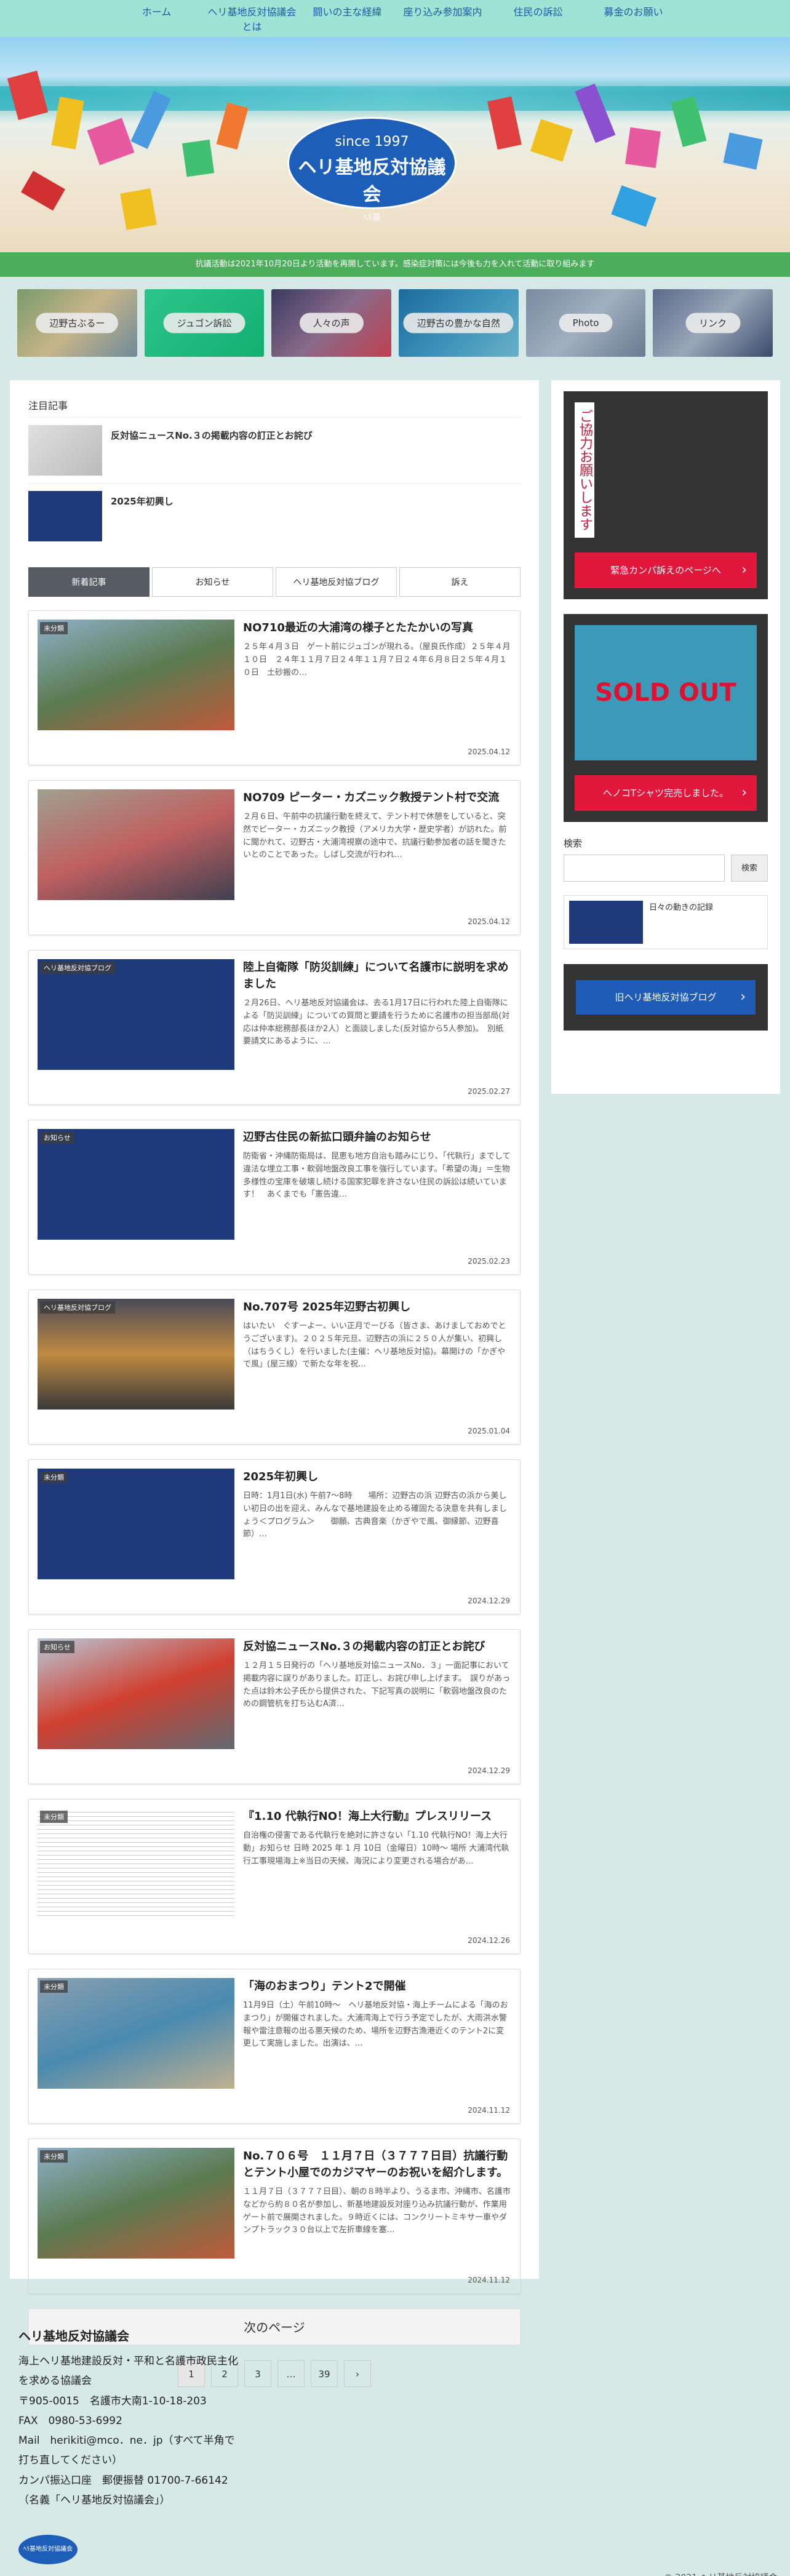  What do you see at coordinates (666, 922) in the screenshot?
I see `sidebar-post: 日々の動きの記録` at bounding box center [666, 922].